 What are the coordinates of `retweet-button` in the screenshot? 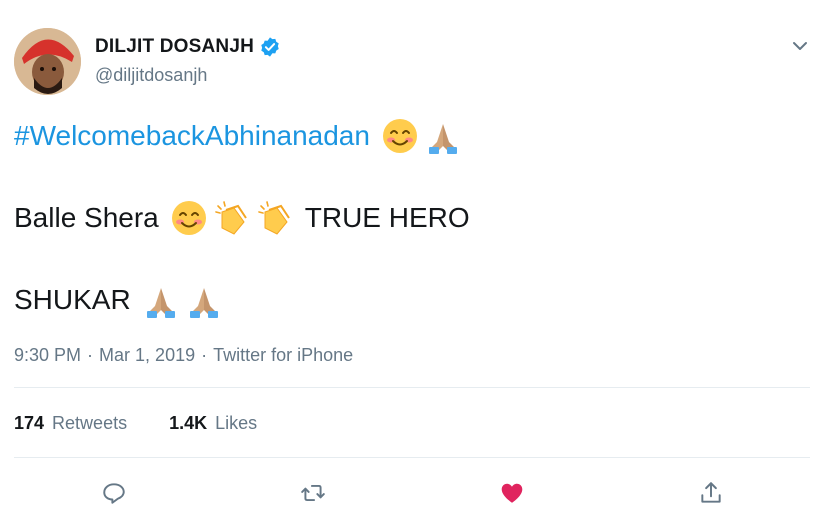 It's located at (313, 493).